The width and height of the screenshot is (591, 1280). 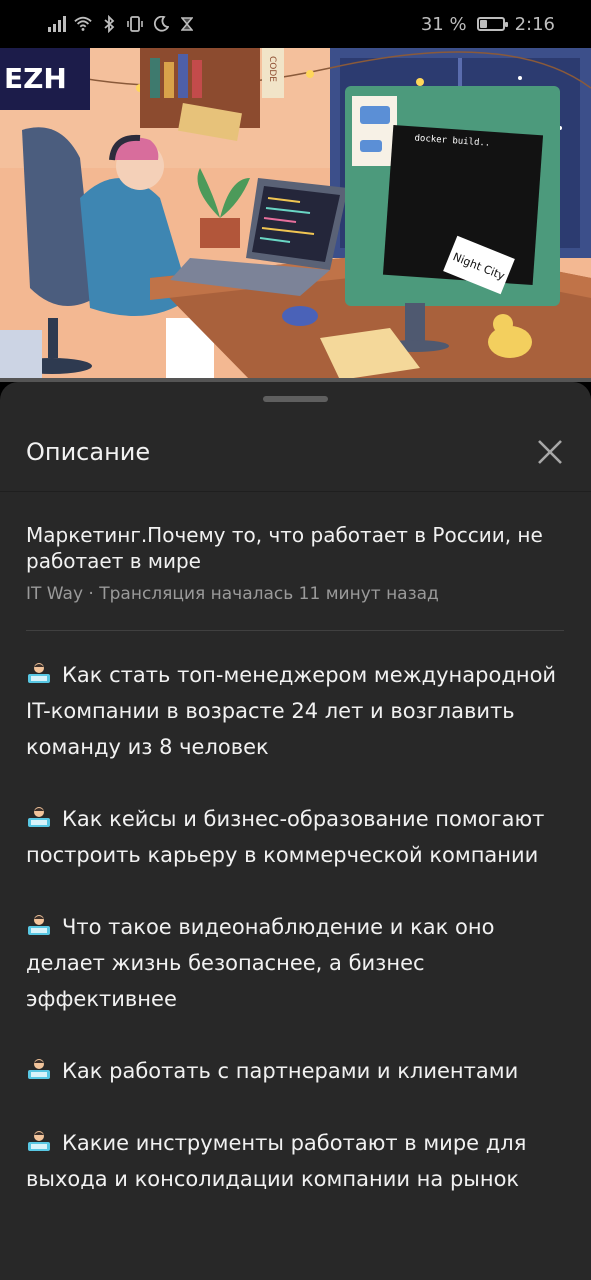 I want to click on status-bar: 31 % 2:16, so click(x=295, y=24).